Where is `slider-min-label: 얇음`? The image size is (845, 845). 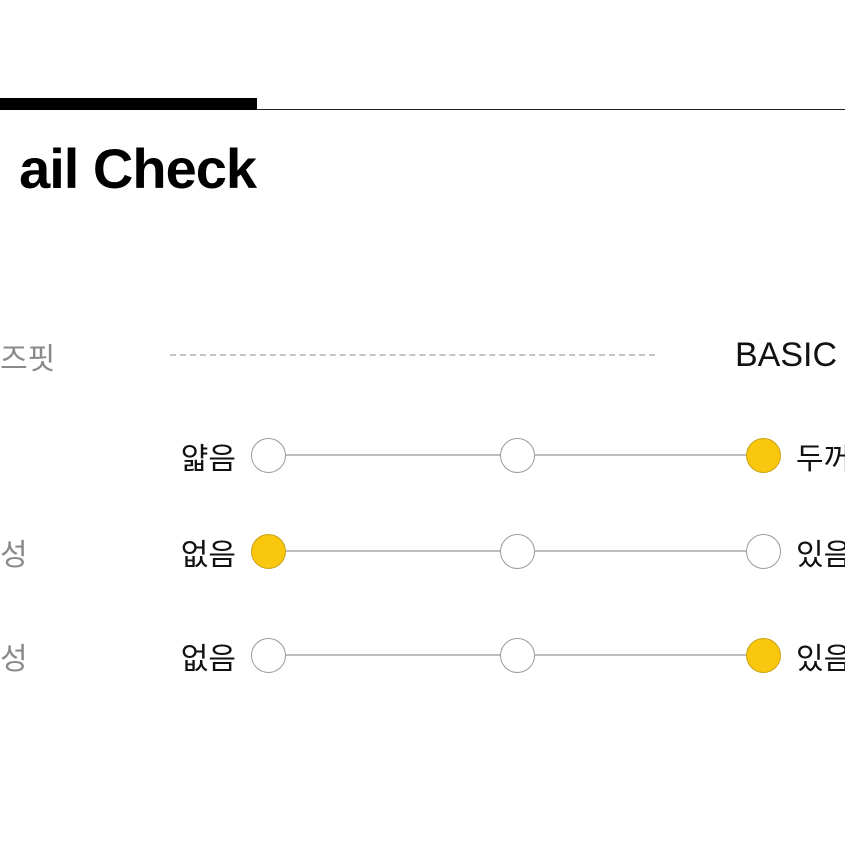 slider-min-label: 얇음 is located at coordinates (208, 459).